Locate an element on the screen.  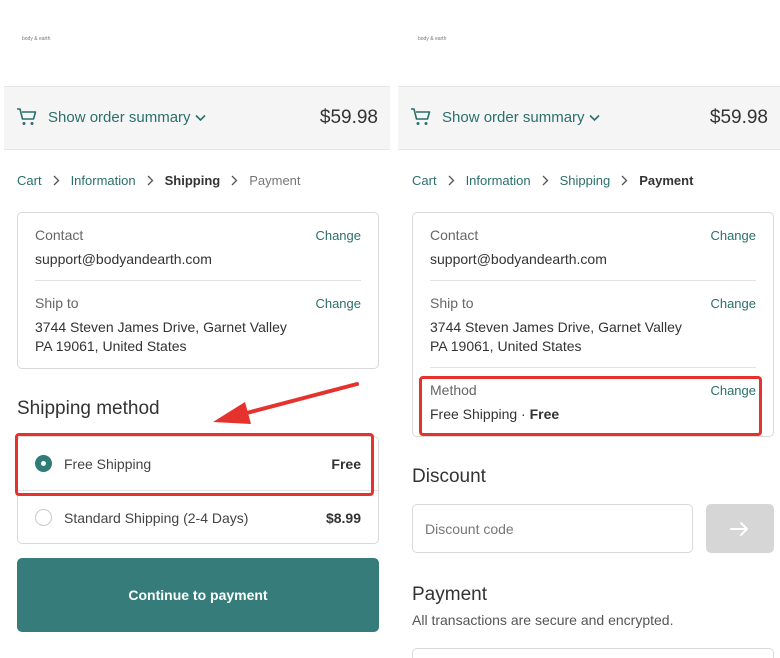
radio-unselected is located at coordinates (43, 517).